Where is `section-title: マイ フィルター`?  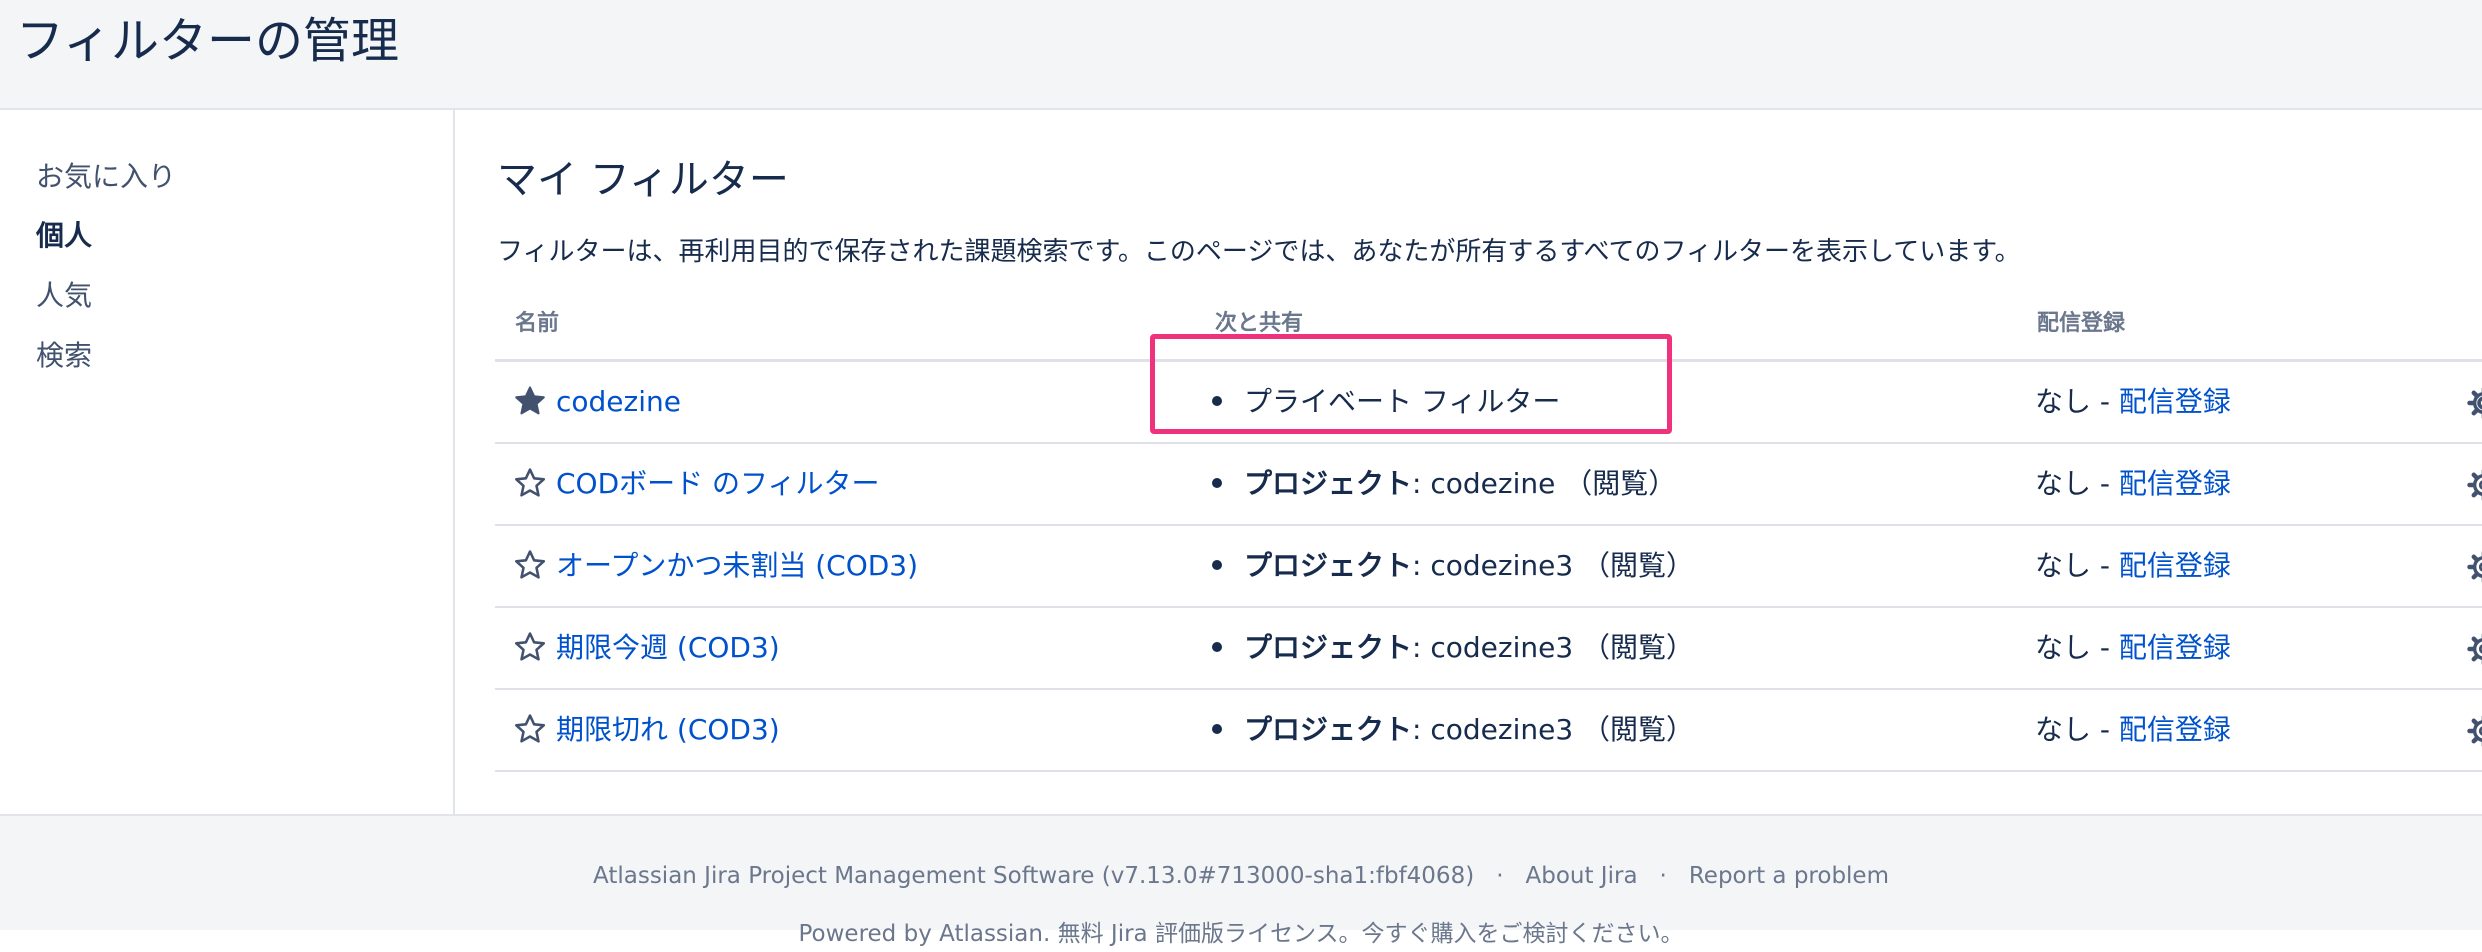
section-title: マイ フィルター is located at coordinates (643, 180).